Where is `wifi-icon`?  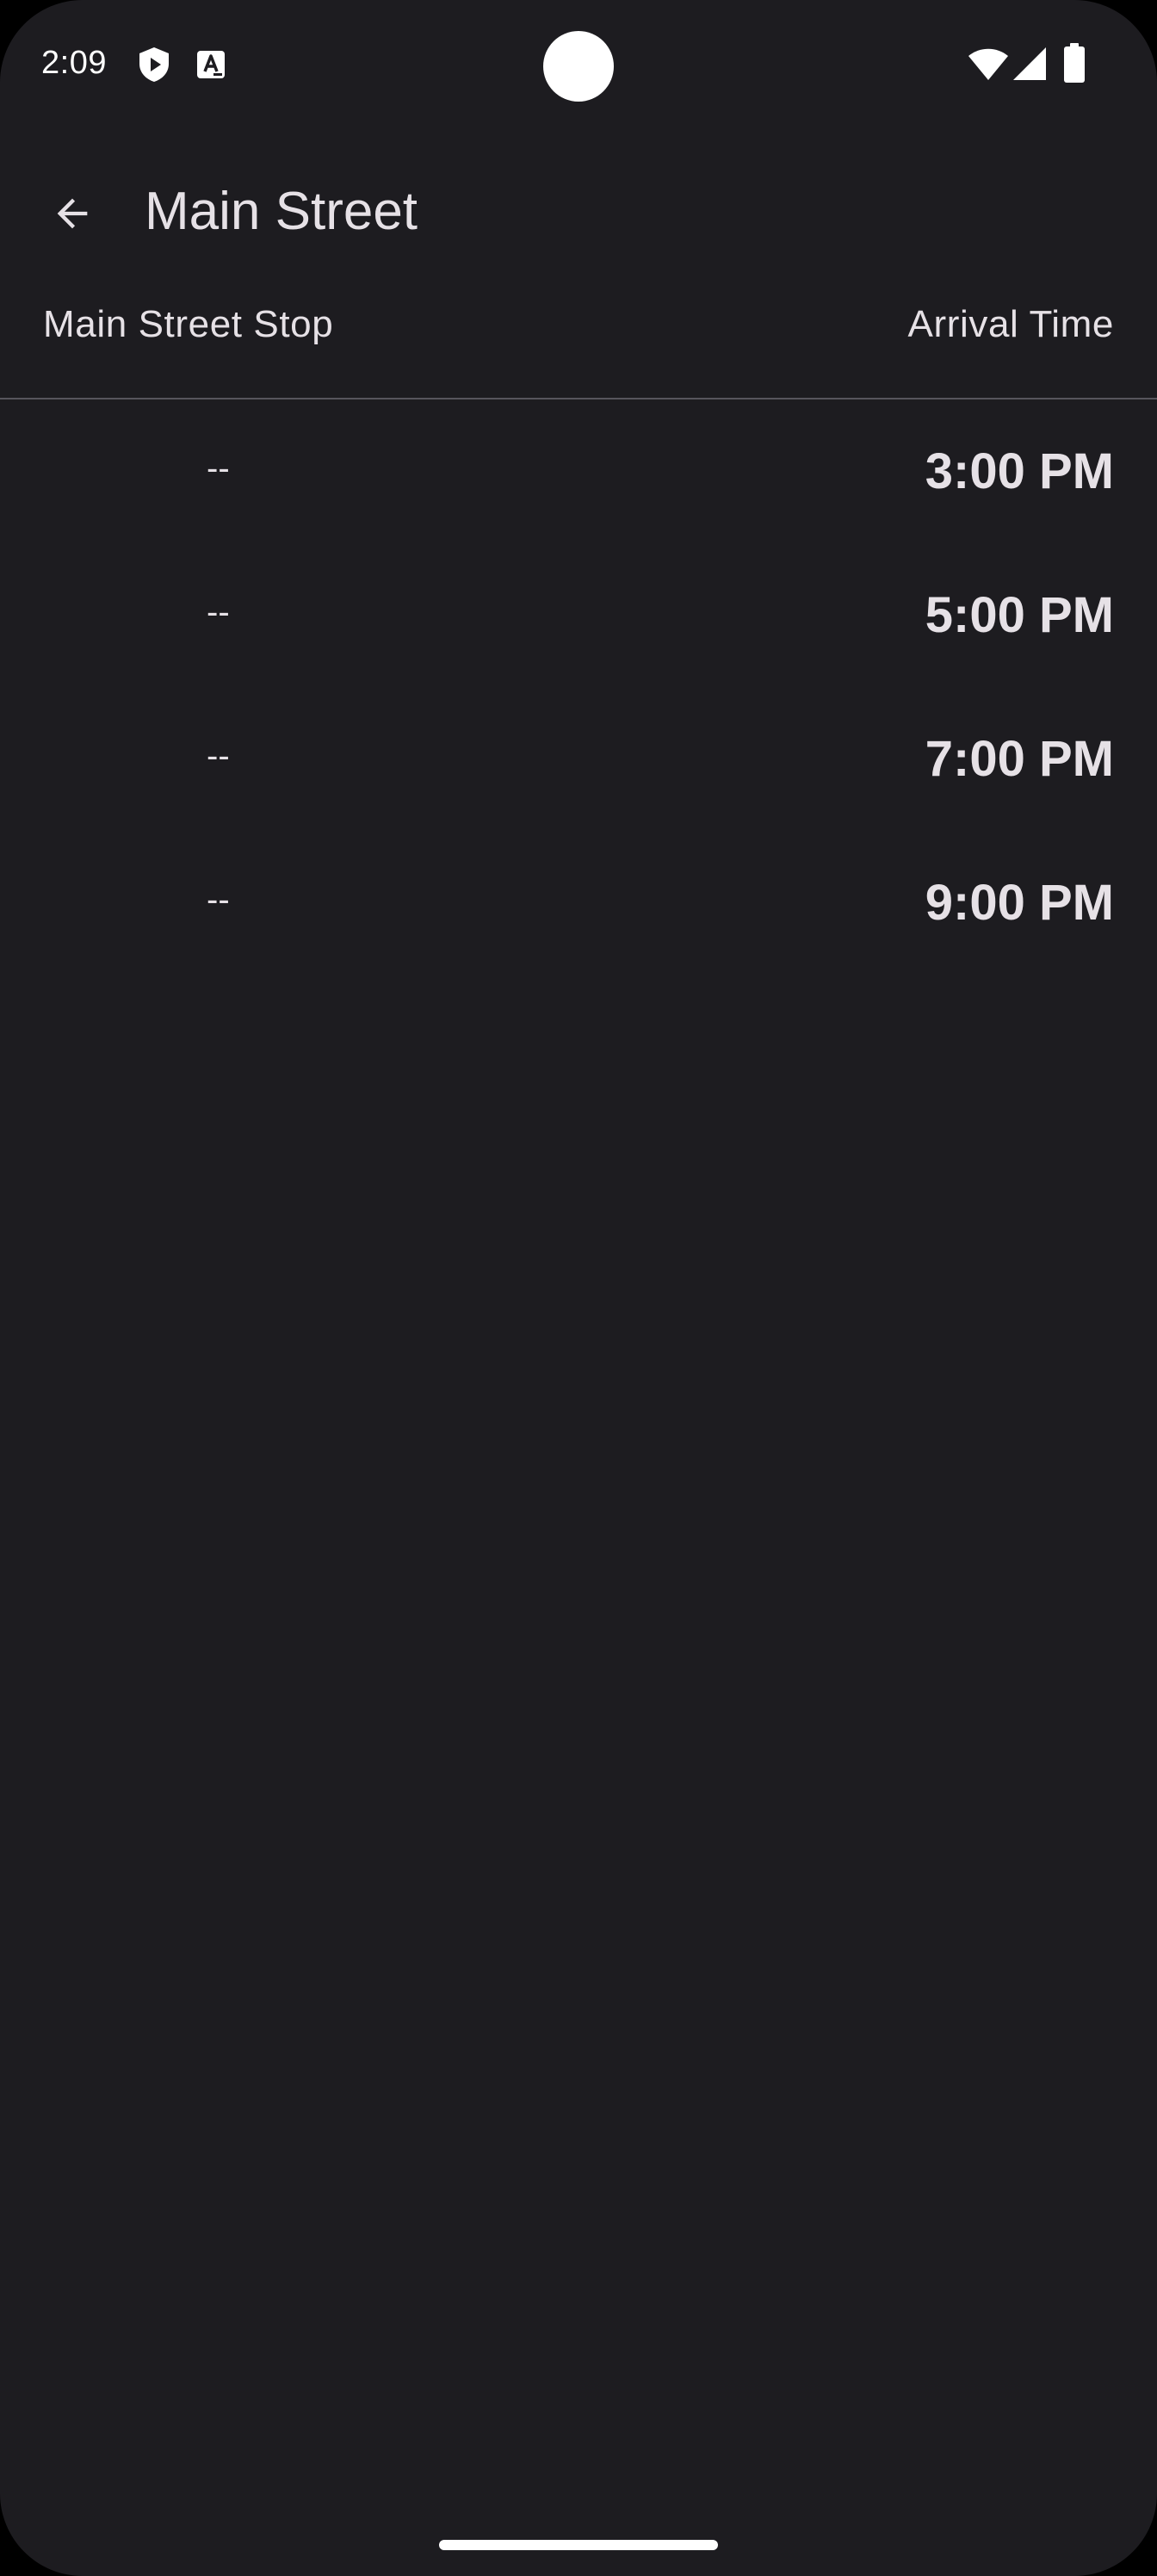 wifi-icon is located at coordinates (988, 64).